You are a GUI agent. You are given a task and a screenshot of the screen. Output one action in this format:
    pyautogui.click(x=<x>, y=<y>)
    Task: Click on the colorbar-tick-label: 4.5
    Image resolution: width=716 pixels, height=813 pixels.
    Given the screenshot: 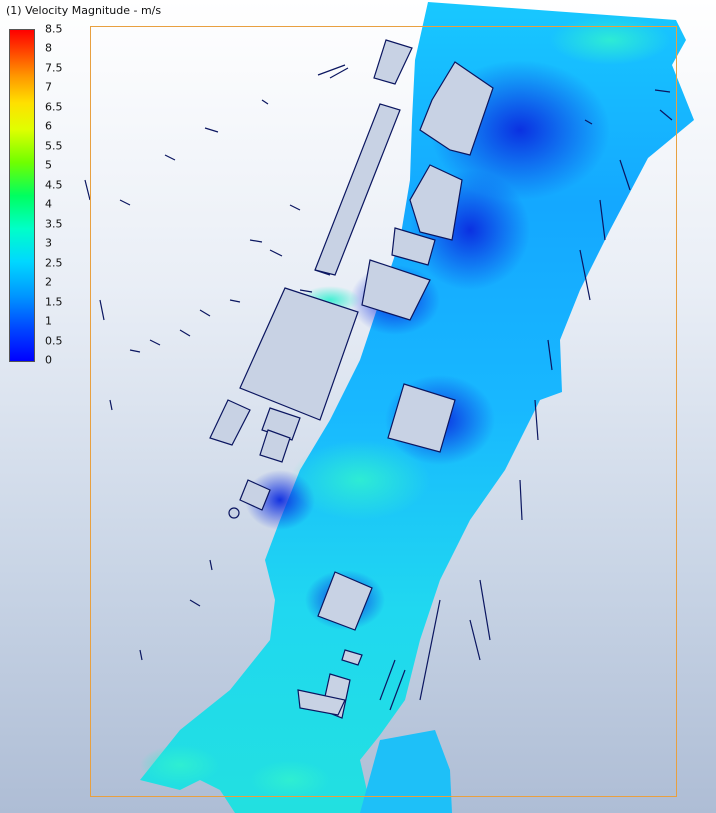 What is the action you would take?
    pyautogui.click(x=54, y=185)
    